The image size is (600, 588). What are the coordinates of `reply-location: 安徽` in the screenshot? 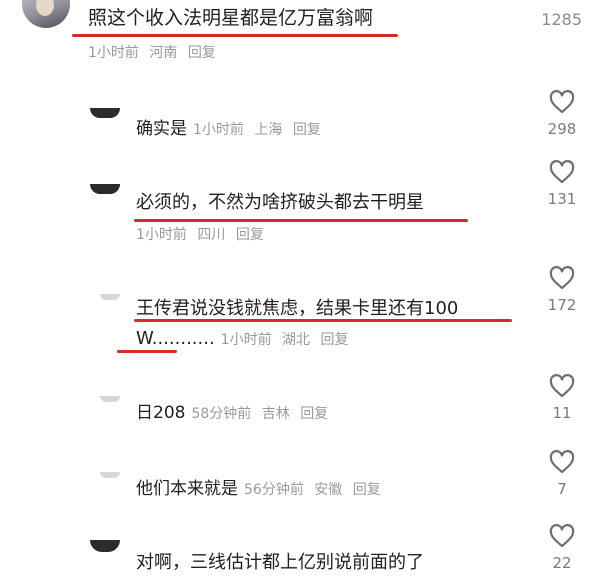 It's located at (328, 490).